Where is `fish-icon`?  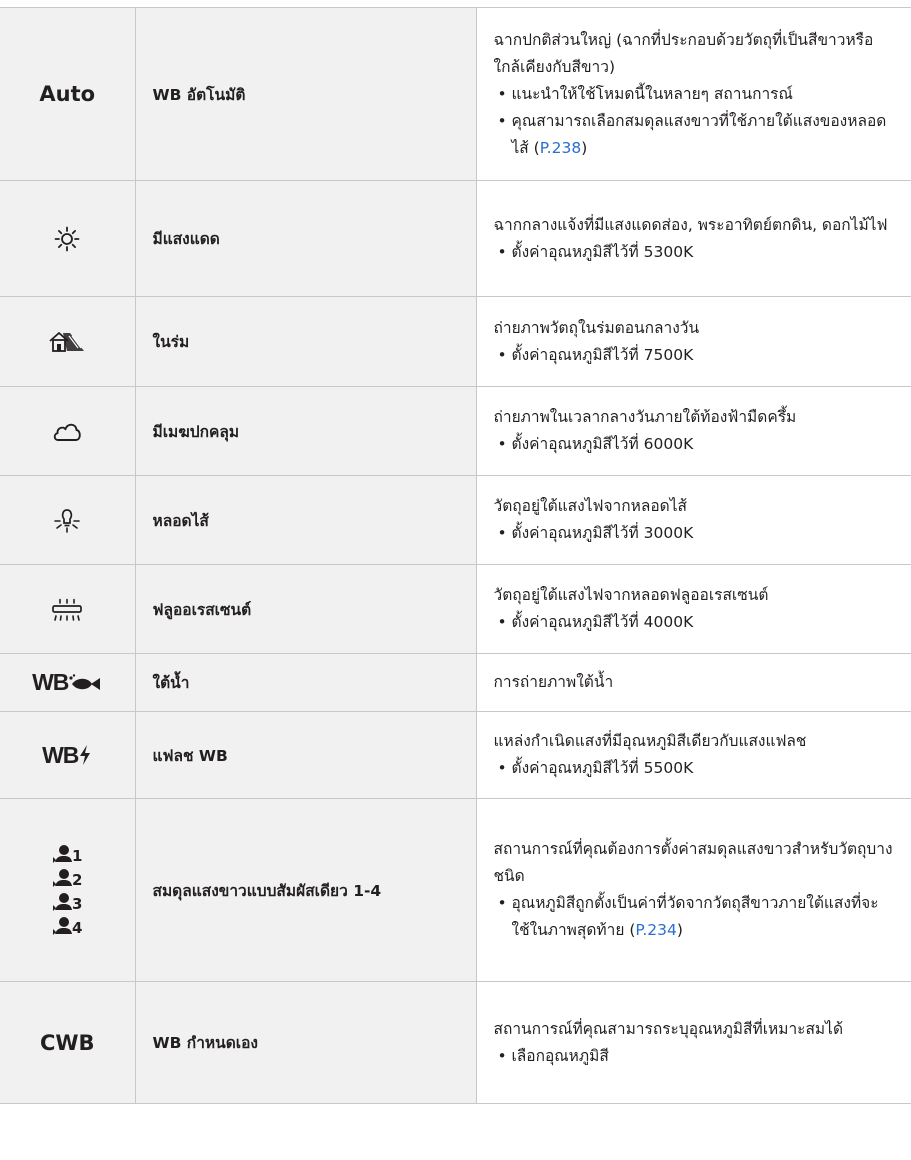 fish-icon is located at coordinates (85, 681).